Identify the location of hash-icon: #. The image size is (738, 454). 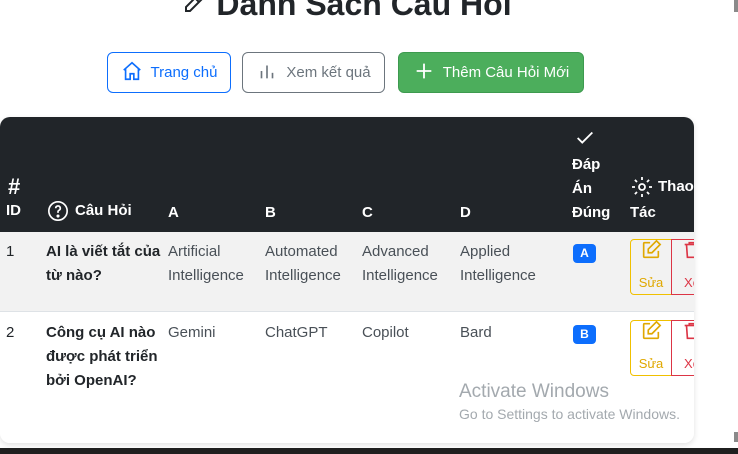
(14, 186).